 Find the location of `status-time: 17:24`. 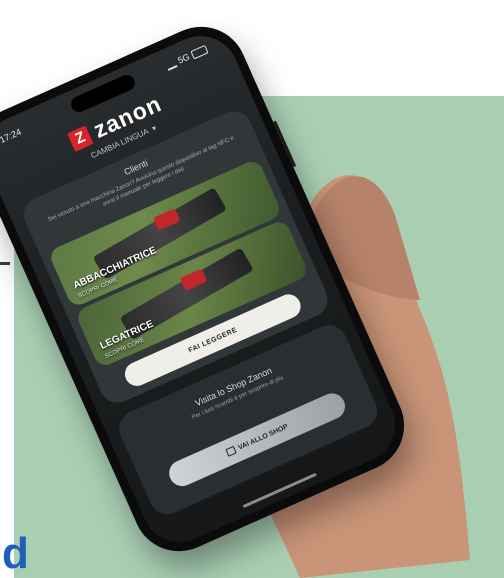

status-time: 17:24 is located at coordinates (11, 135).